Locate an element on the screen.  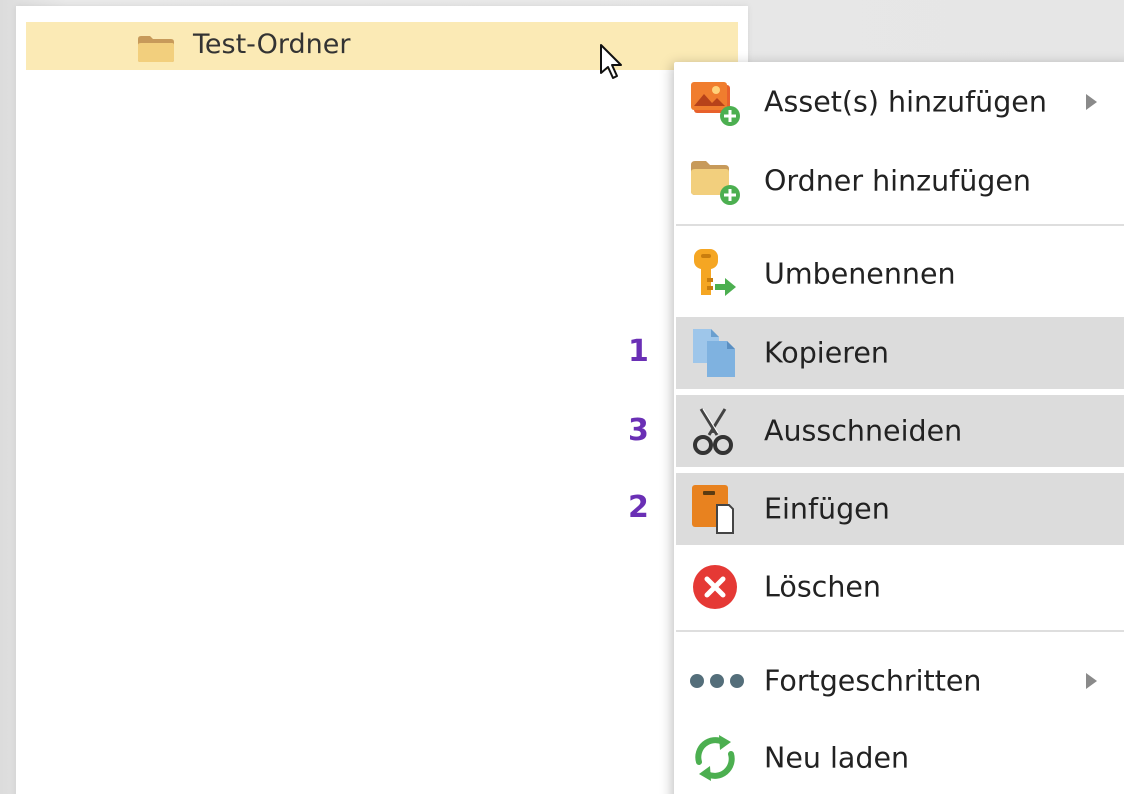
image-add-icon is located at coordinates (715, 102).